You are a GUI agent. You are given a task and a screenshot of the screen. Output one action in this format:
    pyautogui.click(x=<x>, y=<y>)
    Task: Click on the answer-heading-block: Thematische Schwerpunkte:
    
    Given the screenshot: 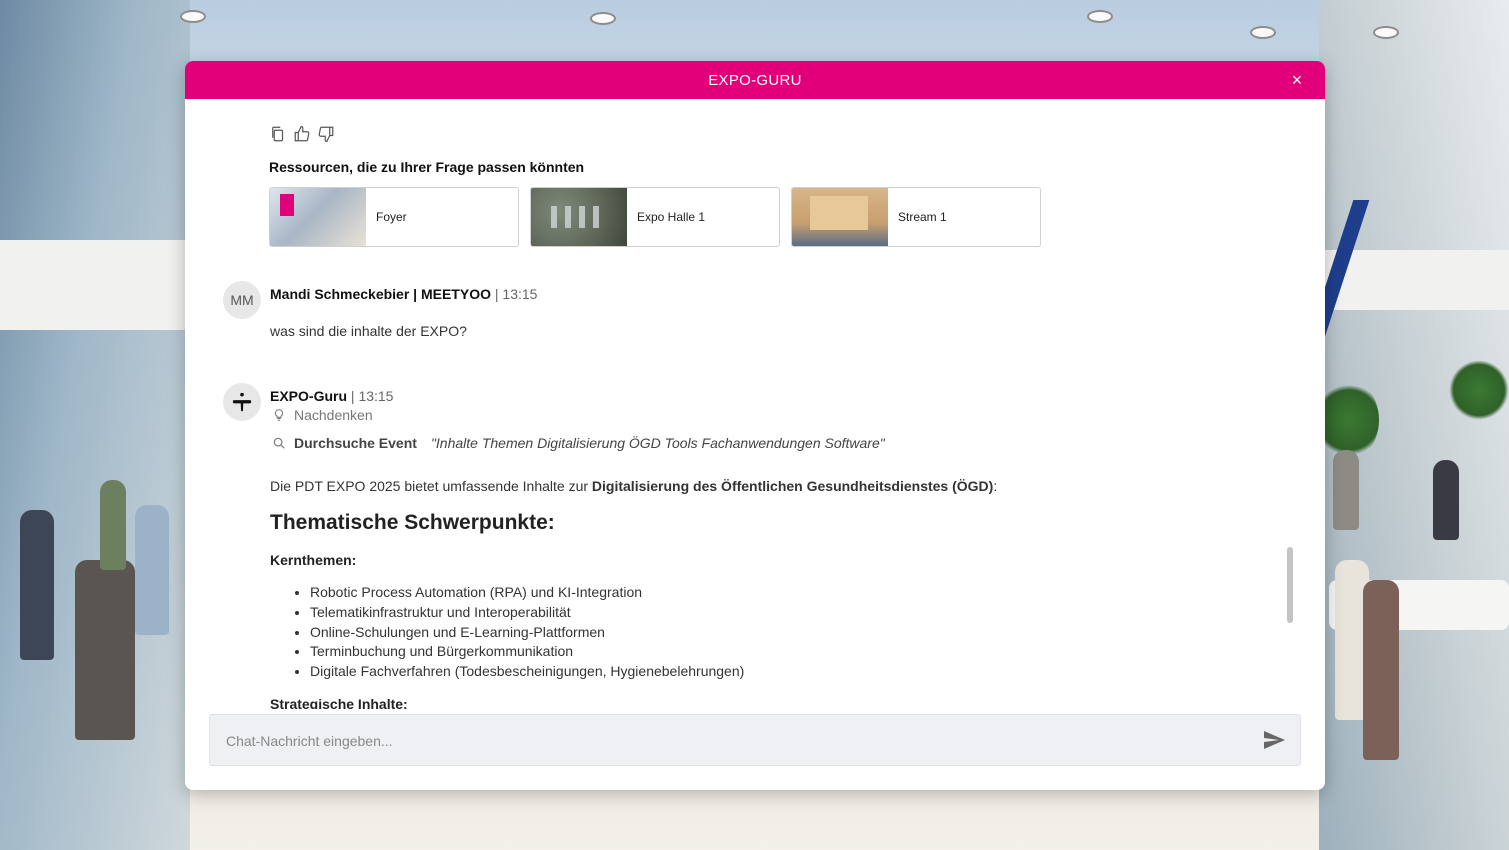 What is the action you would take?
    pyautogui.click(x=760, y=523)
    